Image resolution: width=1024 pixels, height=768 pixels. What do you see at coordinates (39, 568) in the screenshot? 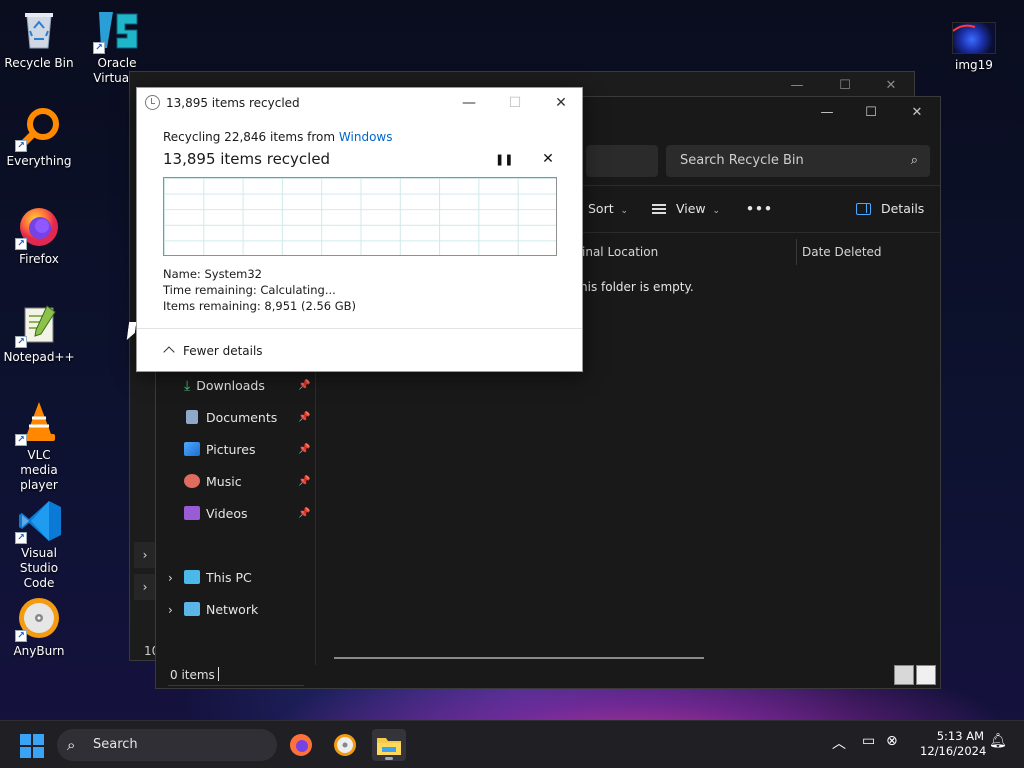
I see `desktop-icon-label: Visual Studio Code` at bounding box center [39, 568].